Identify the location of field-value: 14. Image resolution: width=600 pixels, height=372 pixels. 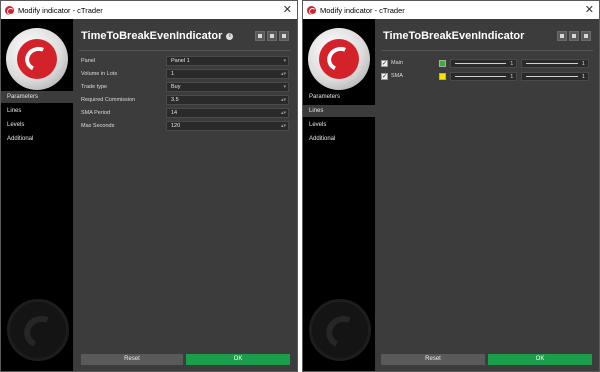
(174, 113).